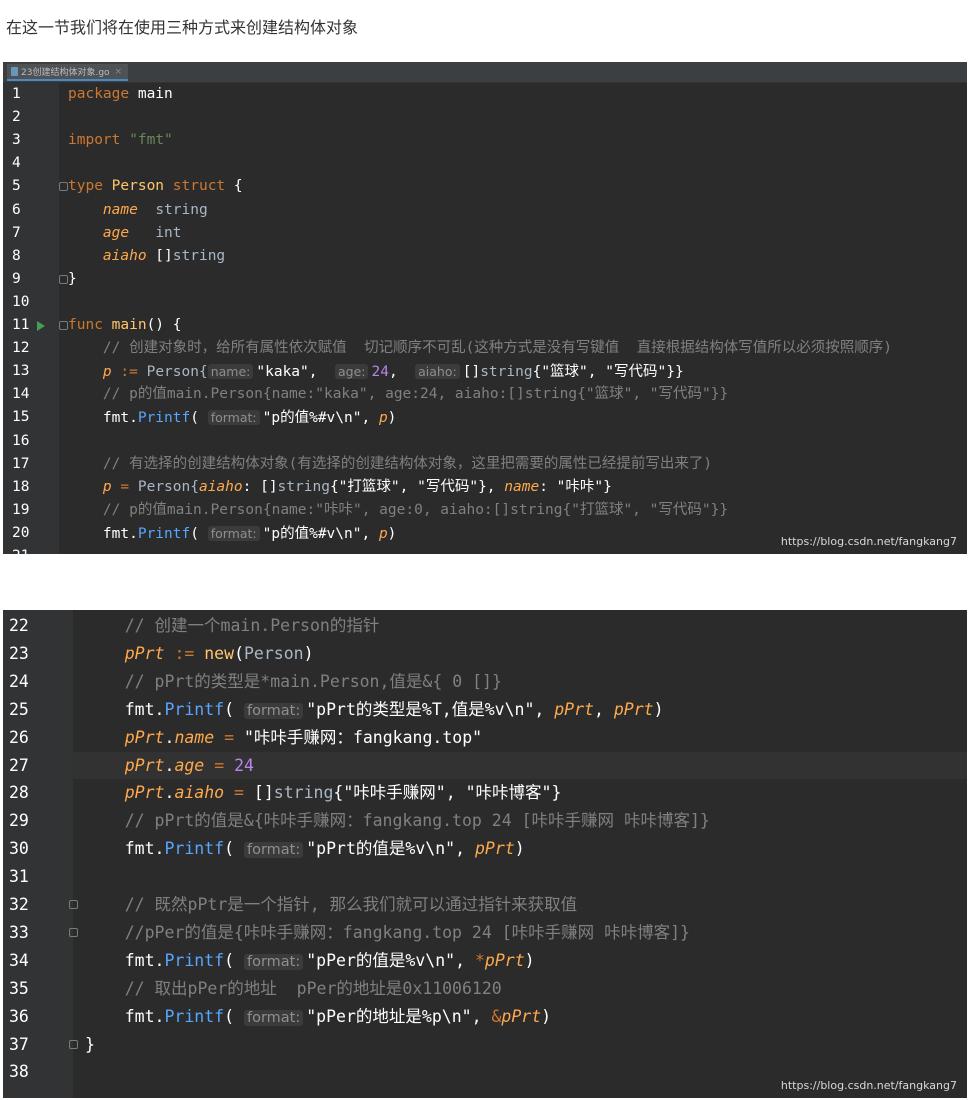 The image size is (970, 1100). Describe the element at coordinates (485, 905) in the screenshot. I see `code-line: 32 // 既然pPtr是一个指针, 那么我们就可以通过指针来获取值` at that location.